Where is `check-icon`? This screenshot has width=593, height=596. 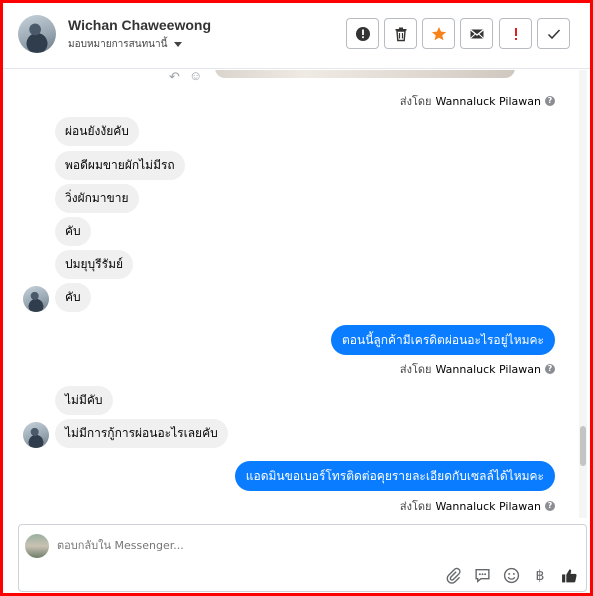 check-icon is located at coordinates (553, 33).